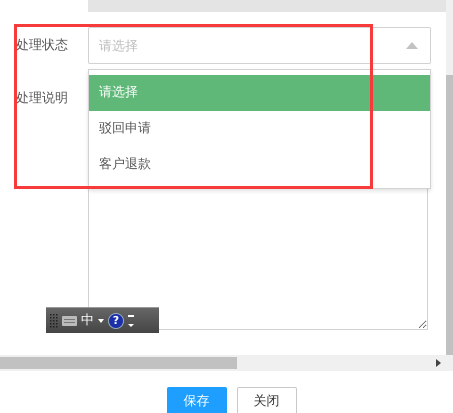 Image resolution: width=453 pixels, height=413 pixels. I want to click on dropdown-option: 驳回申请, so click(259, 129).